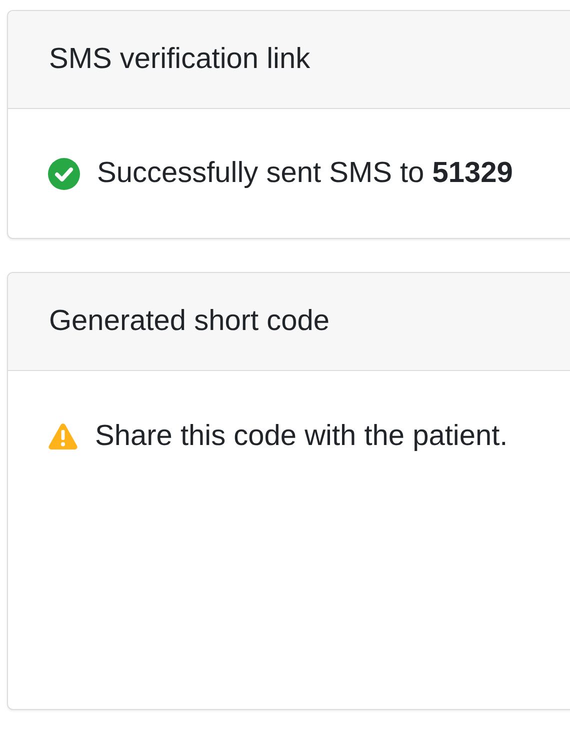  Describe the element at coordinates (305, 173) in the screenshot. I see `status-message: Successfully sent SMS to 51329` at that location.